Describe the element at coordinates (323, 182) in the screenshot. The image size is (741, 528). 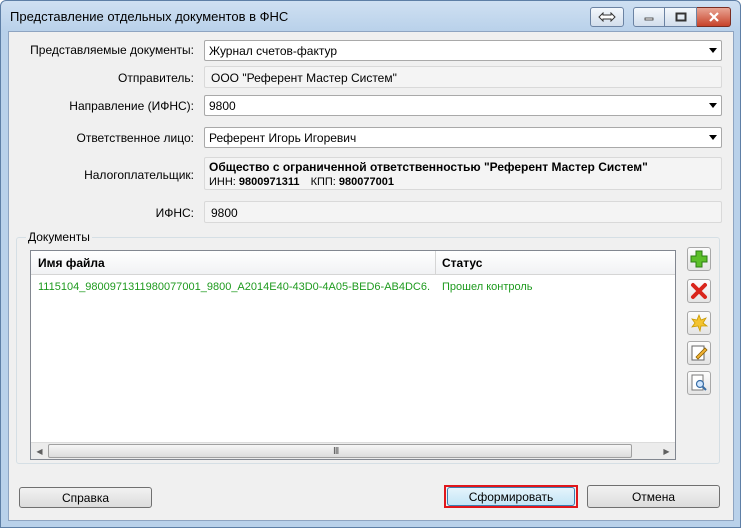
I see `kpp-label: КПП:` at that location.